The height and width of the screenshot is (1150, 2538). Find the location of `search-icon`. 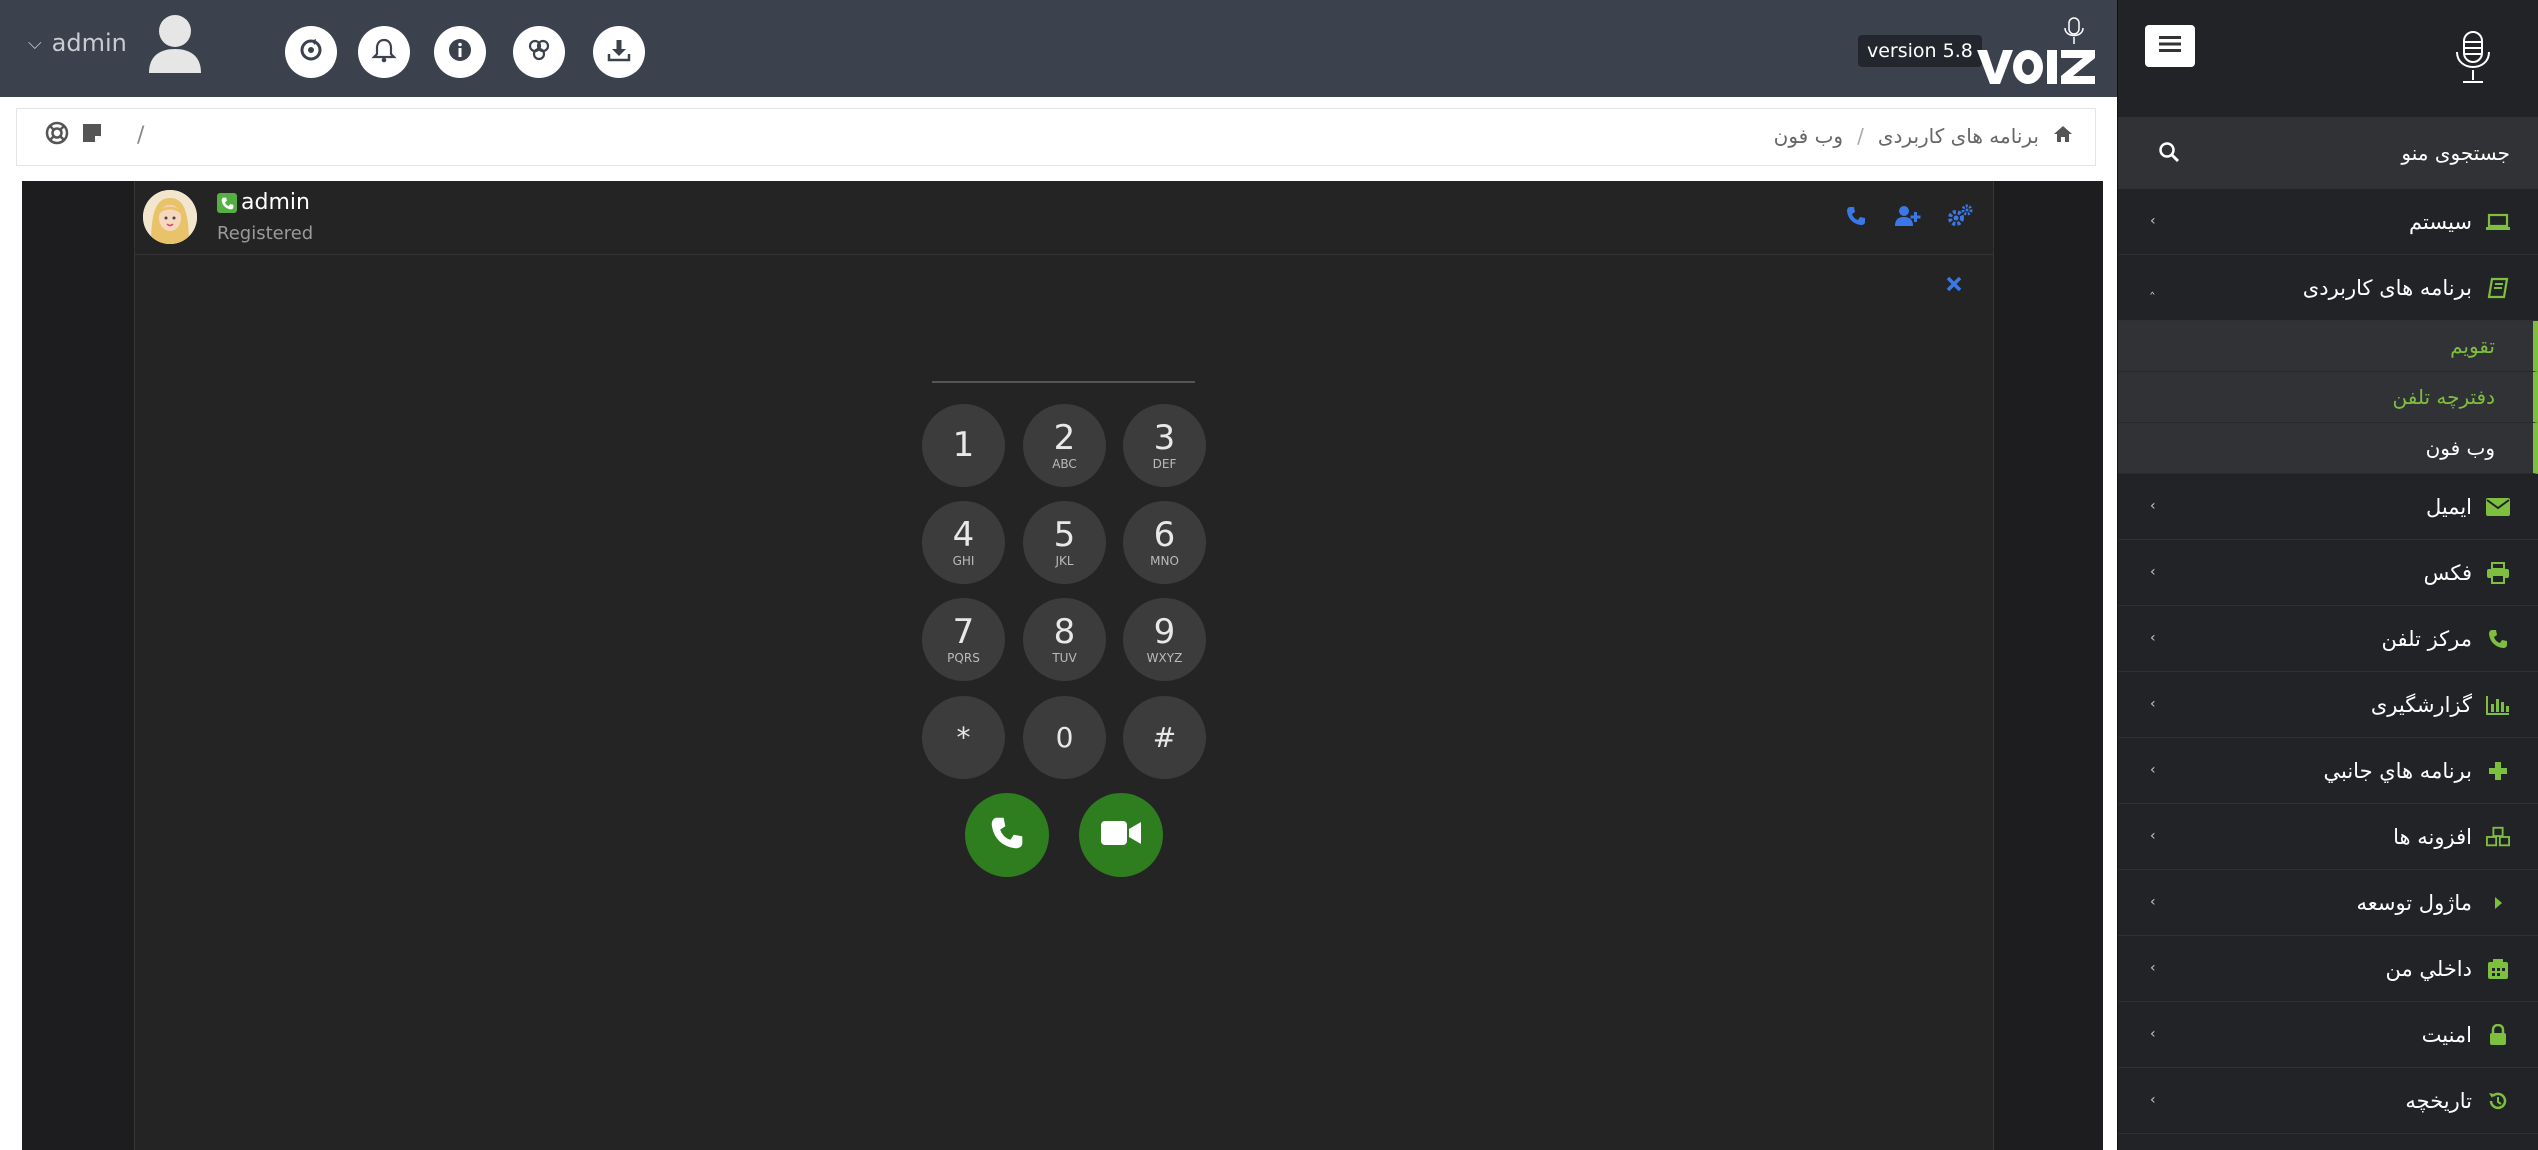

search-icon is located at coordinates (2169, 154).